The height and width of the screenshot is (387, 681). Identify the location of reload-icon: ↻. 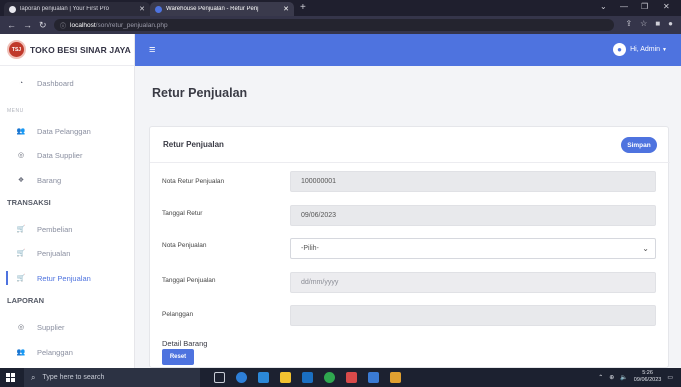
(43, 25).